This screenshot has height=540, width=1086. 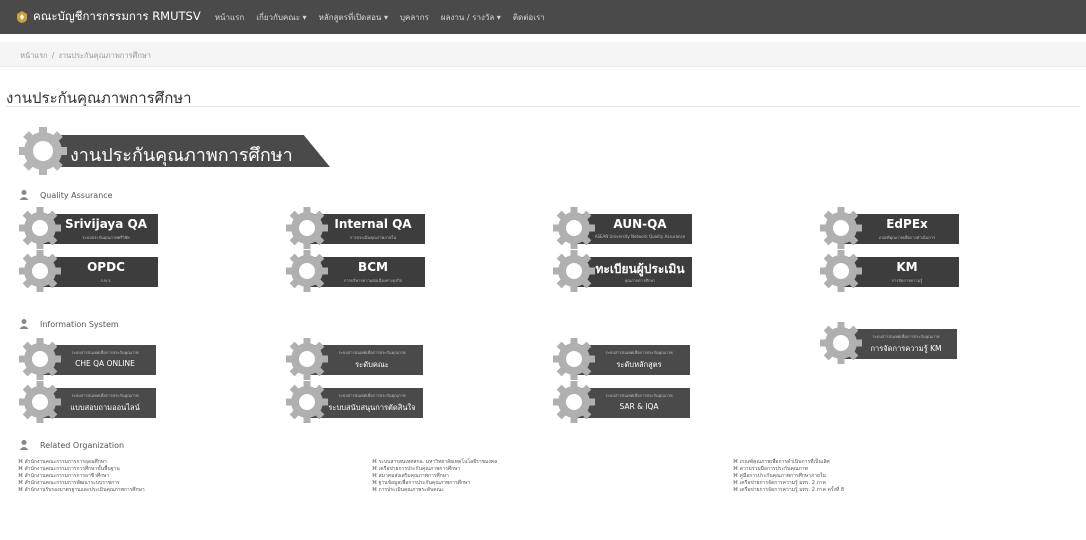 What do you see at coordinates (105, 55) in the screenshot?
I see `breadcrumb-current: งานประกันคุณภาพการศึกษา` at bounding box center [105, 55].